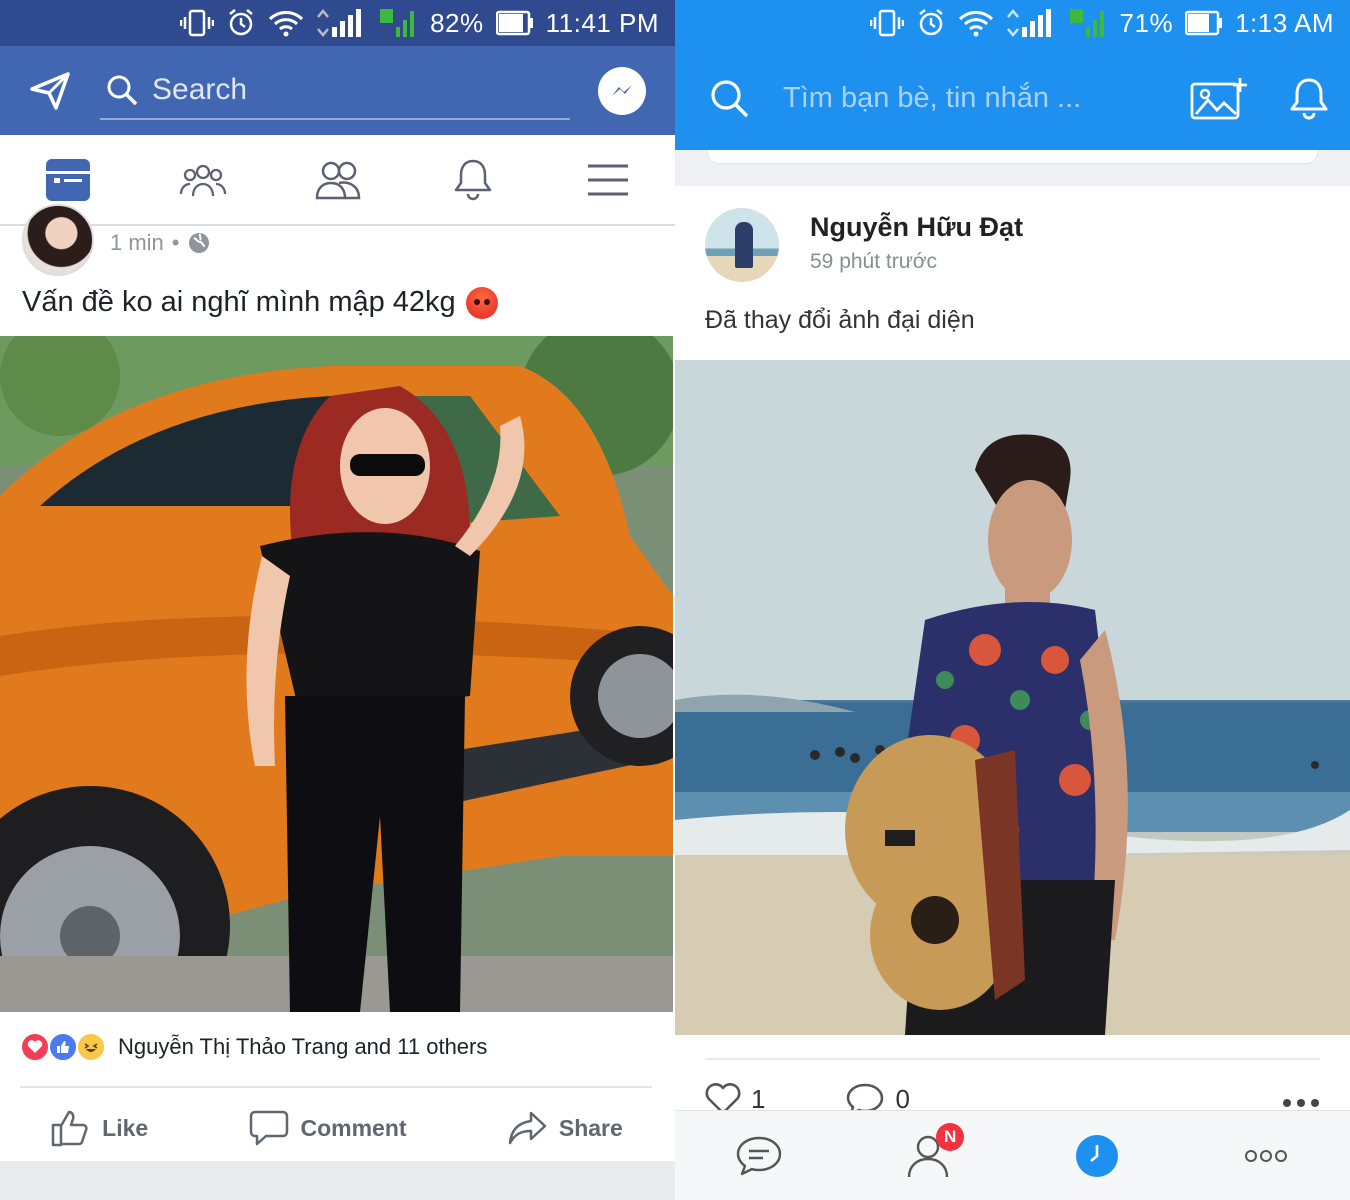 Image resolution: width=1350 pixels, height=1200 pixels. I want to click on search-bar, so click(335, 91).